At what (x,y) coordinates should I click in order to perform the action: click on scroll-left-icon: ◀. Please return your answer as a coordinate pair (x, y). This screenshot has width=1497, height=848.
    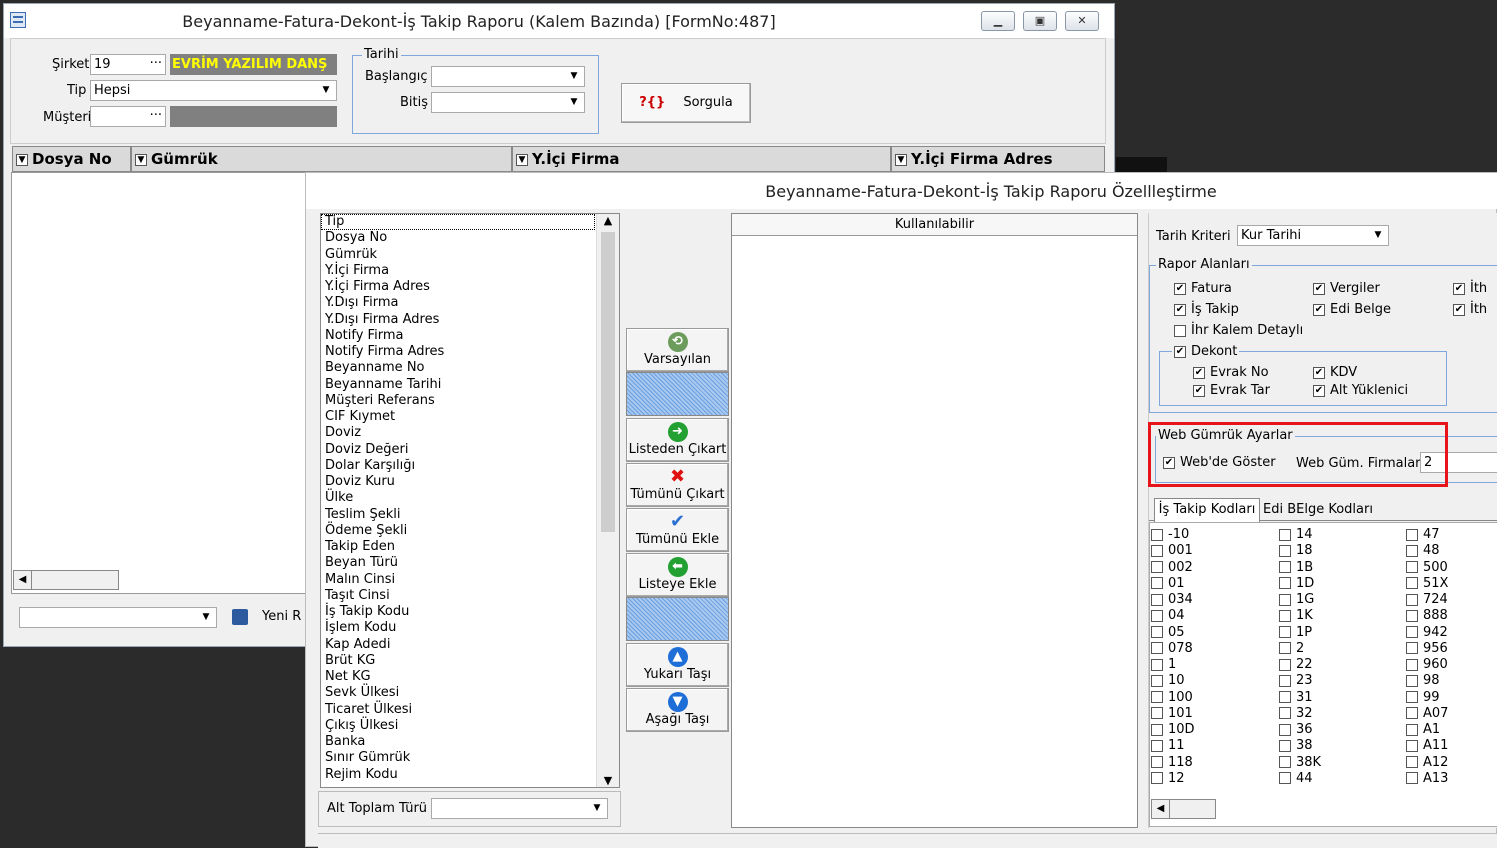
    Looking at the image, I should click on (1161, 809).